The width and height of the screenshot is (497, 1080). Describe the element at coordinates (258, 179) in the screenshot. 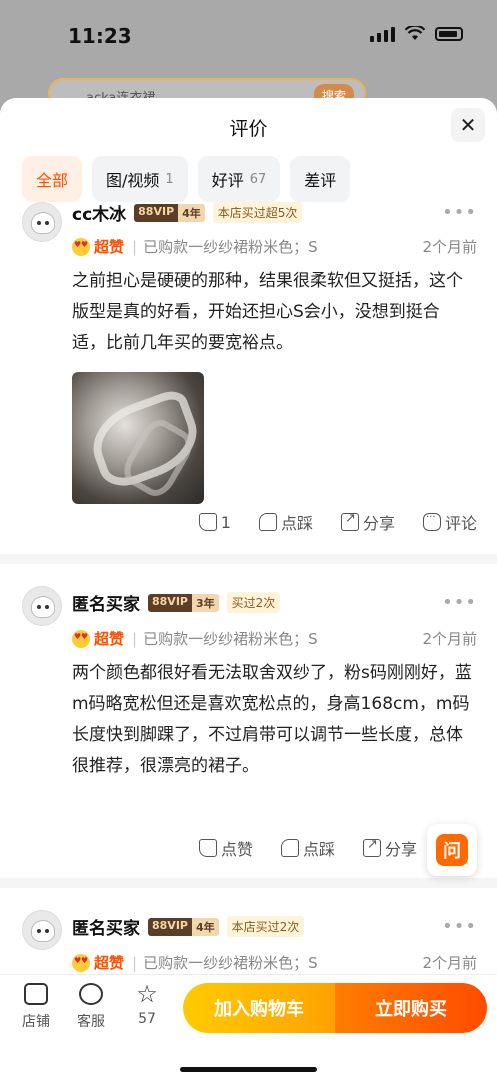

I see `filter-count: 67` at that location.